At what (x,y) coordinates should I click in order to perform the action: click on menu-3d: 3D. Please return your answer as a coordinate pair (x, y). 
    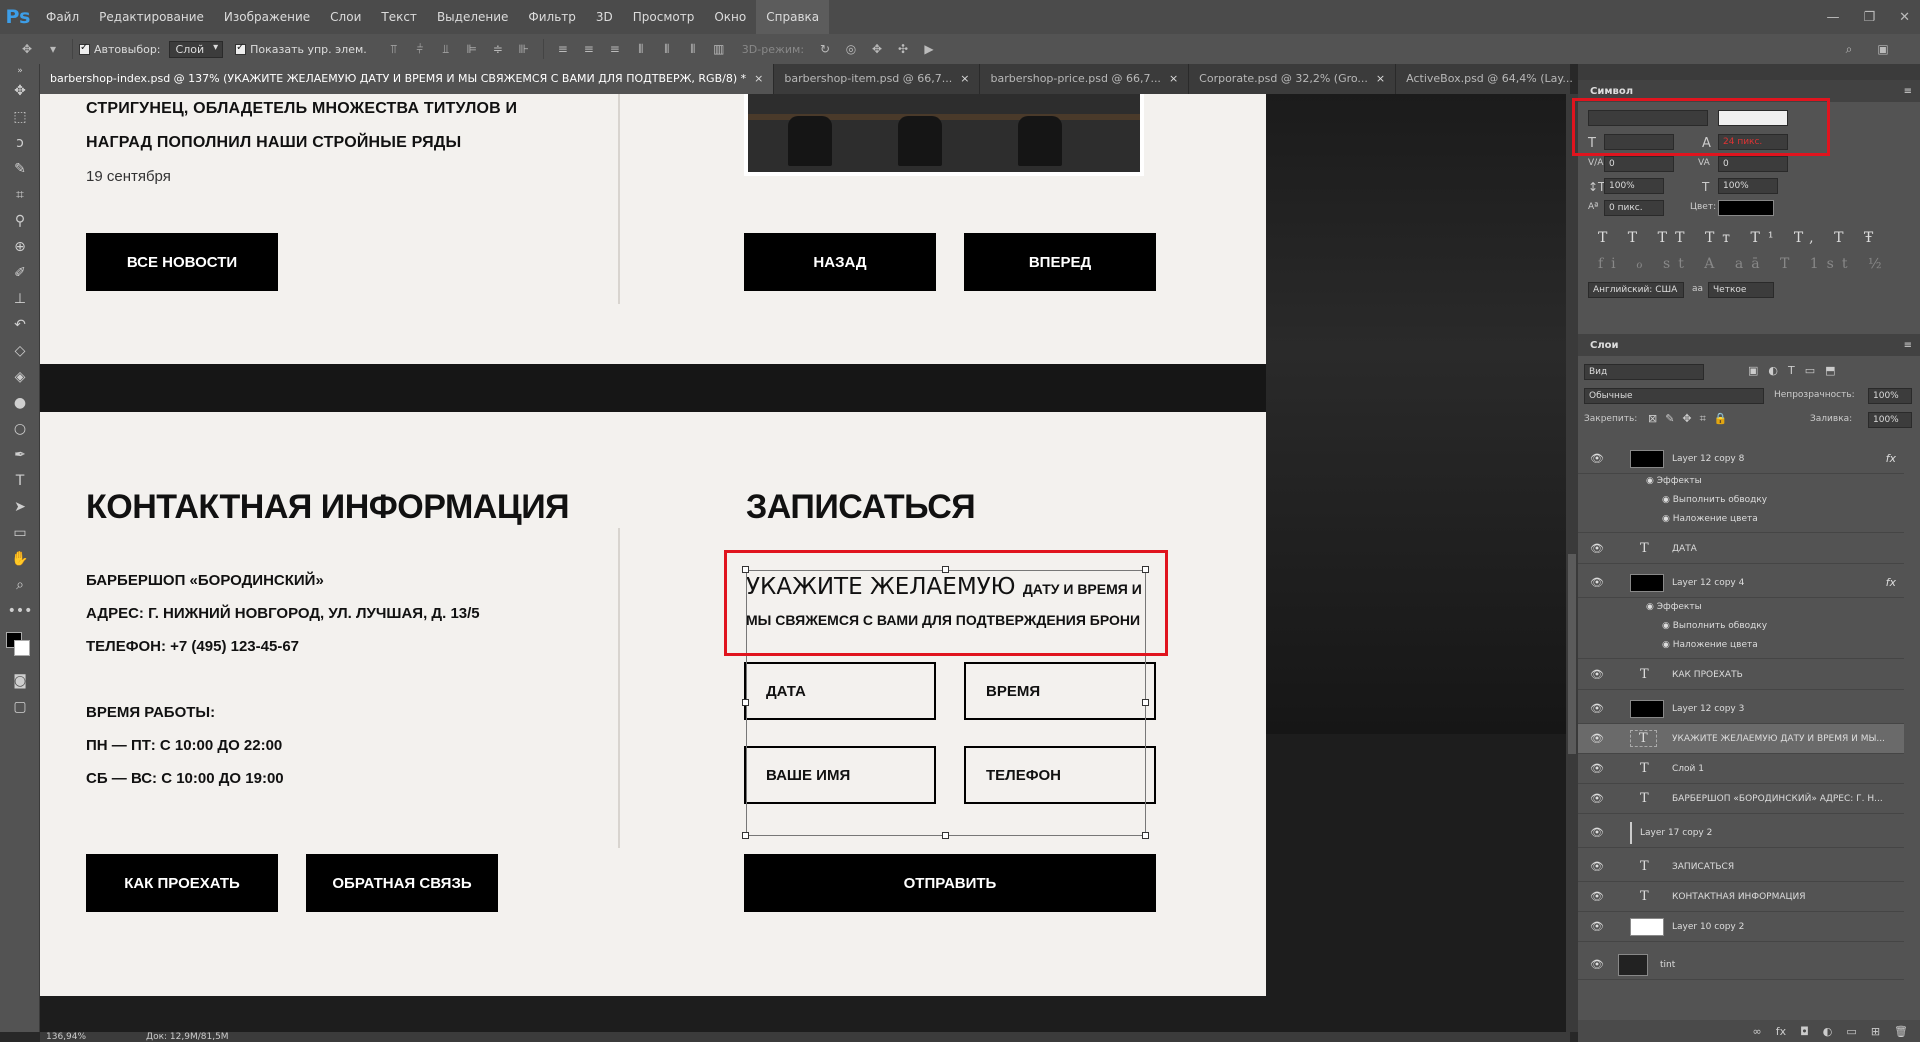
    Looking at the image, I should click on (604, 17).